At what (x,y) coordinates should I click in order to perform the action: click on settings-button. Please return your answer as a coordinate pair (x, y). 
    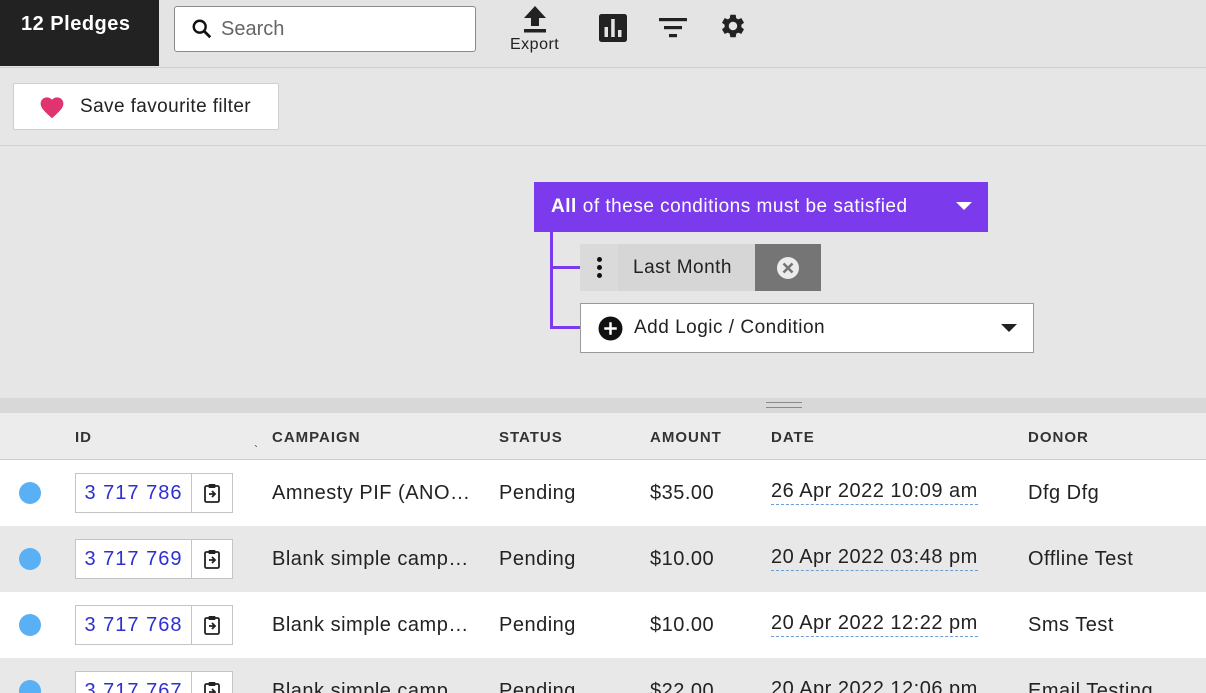
    Looking at the image, I should click on (733, 26).